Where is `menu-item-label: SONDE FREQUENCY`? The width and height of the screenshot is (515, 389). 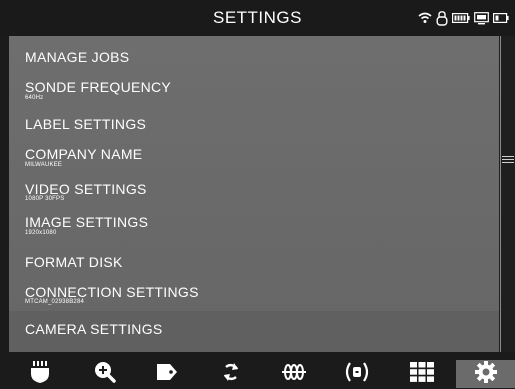 menu-item-label: SONDE FREQUENCY is located at coordinates (98, 87).